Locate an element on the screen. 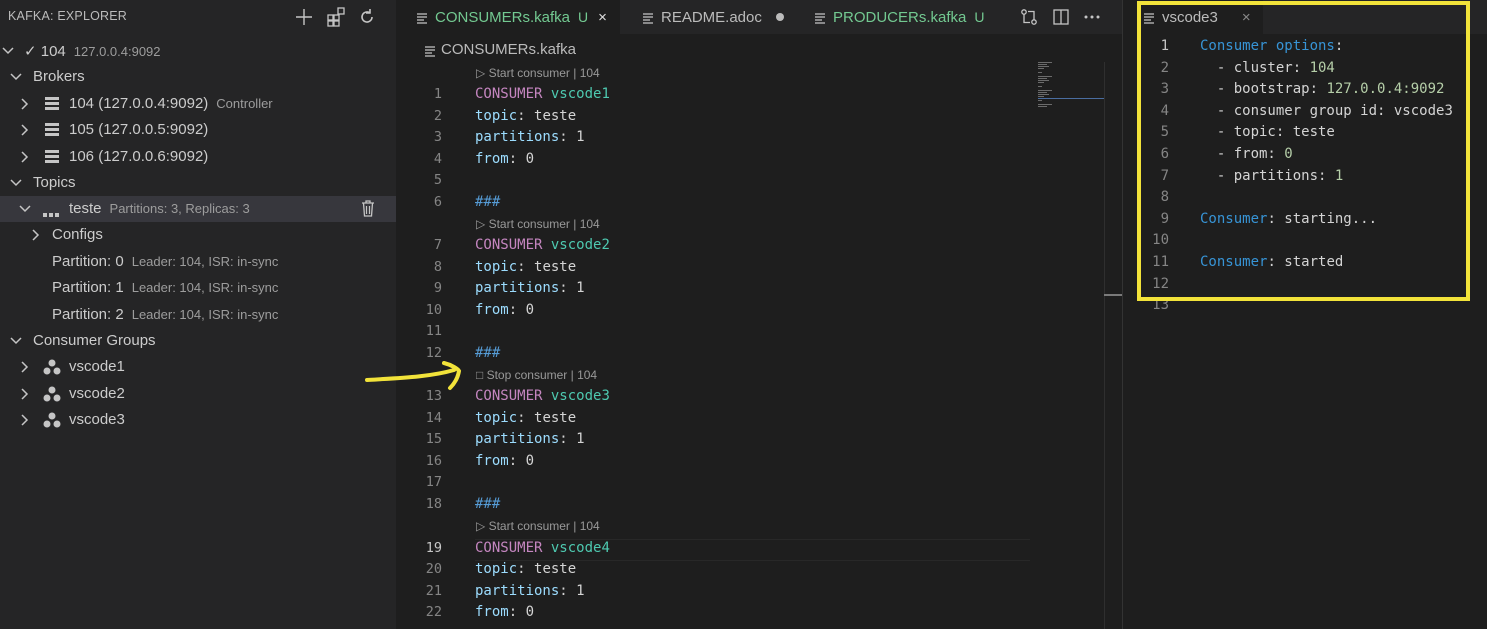  split-editor-icon is located at coordinates (1061, 17).